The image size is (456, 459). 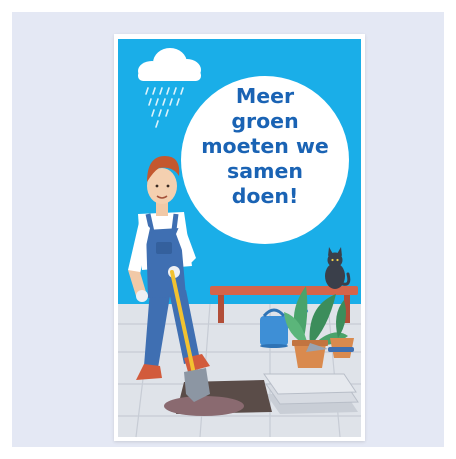 I want to click on paving-tiles, so click(x=311, y=393).